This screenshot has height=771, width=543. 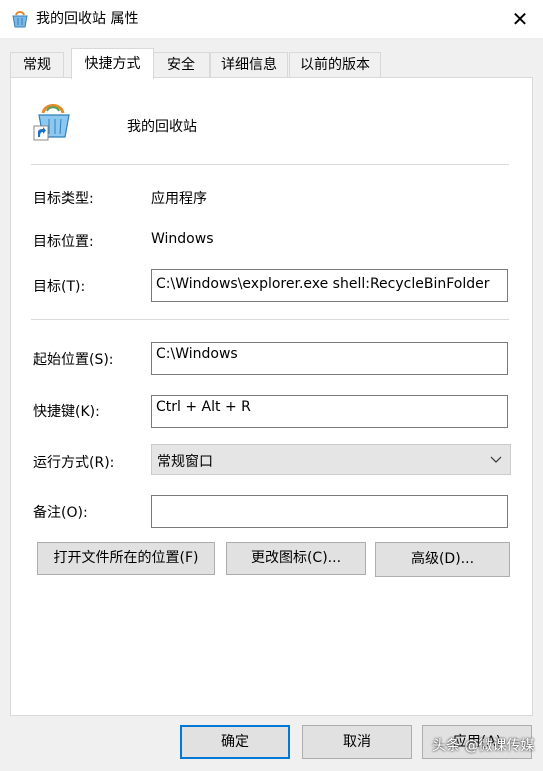 I want to click on comment-input, so click(x=329, y=511).